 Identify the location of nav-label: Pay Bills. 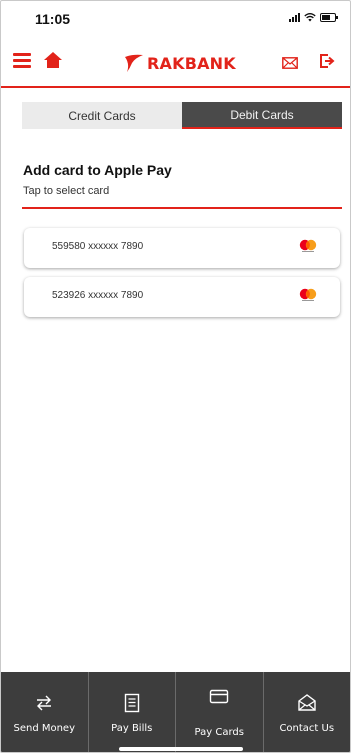
(132, 728).